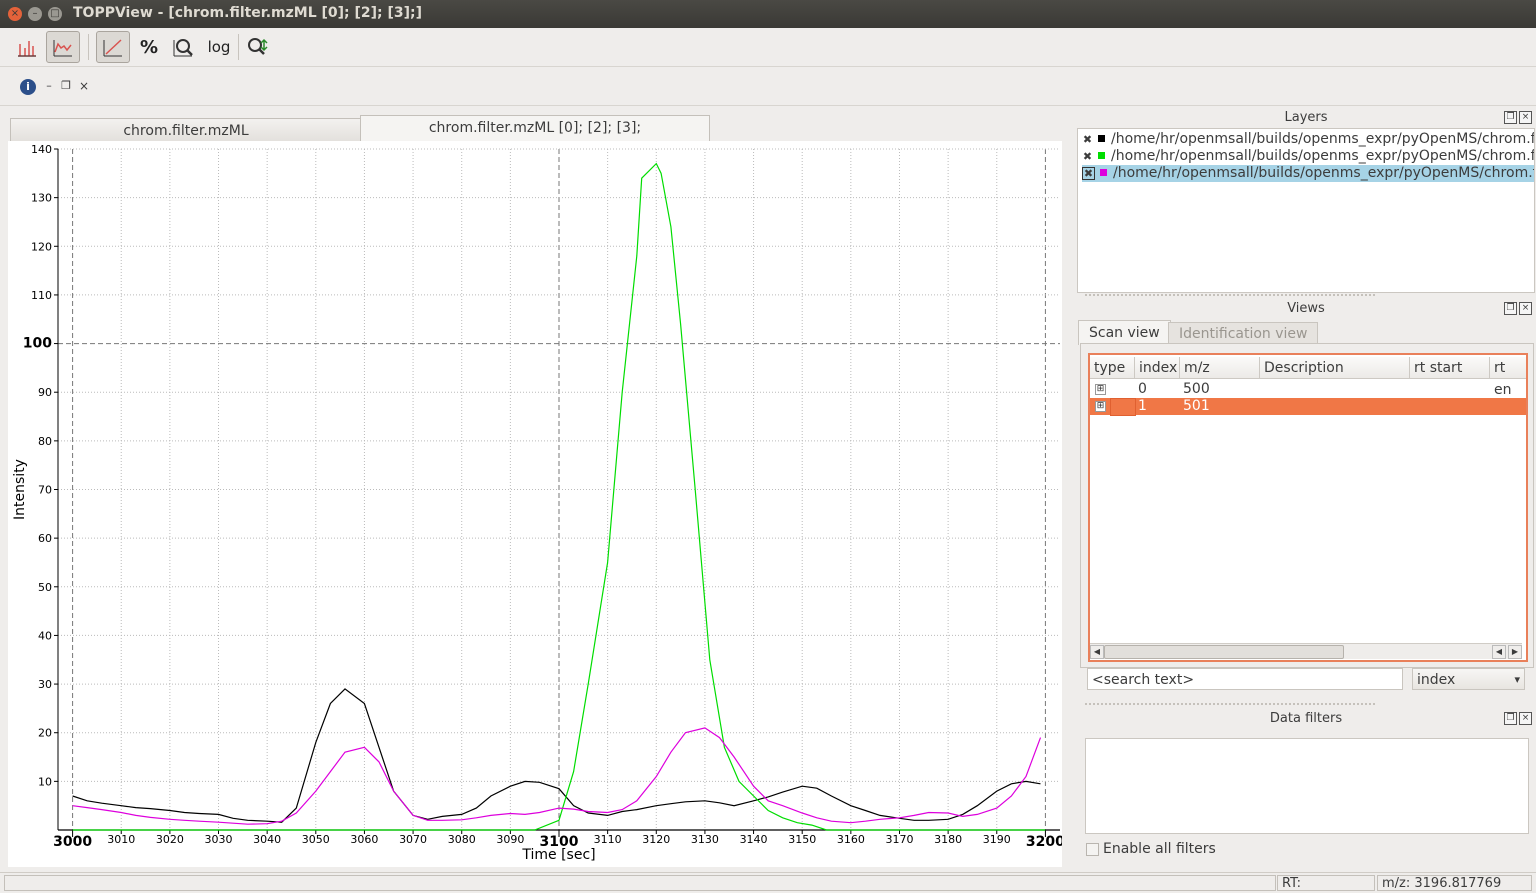 Image resolution: width=1536 pixels, height=893 pixels. Describe the element at coordinates (1306, 119) in the screenshot. I see `layers-dock-header: Layers ❐ ×` at that location.